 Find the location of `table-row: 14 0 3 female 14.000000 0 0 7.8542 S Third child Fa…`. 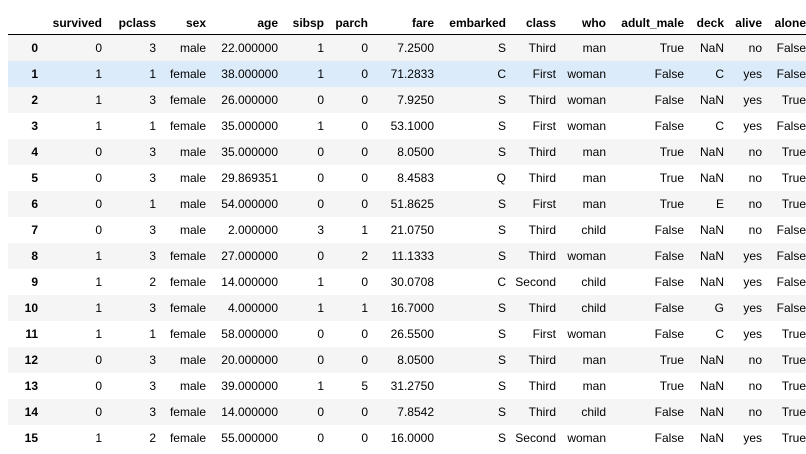

table-row: 14 0 3 female 14.000000 0 0 7.8542 S Third child Fa… is located at coordinates (407, 411).